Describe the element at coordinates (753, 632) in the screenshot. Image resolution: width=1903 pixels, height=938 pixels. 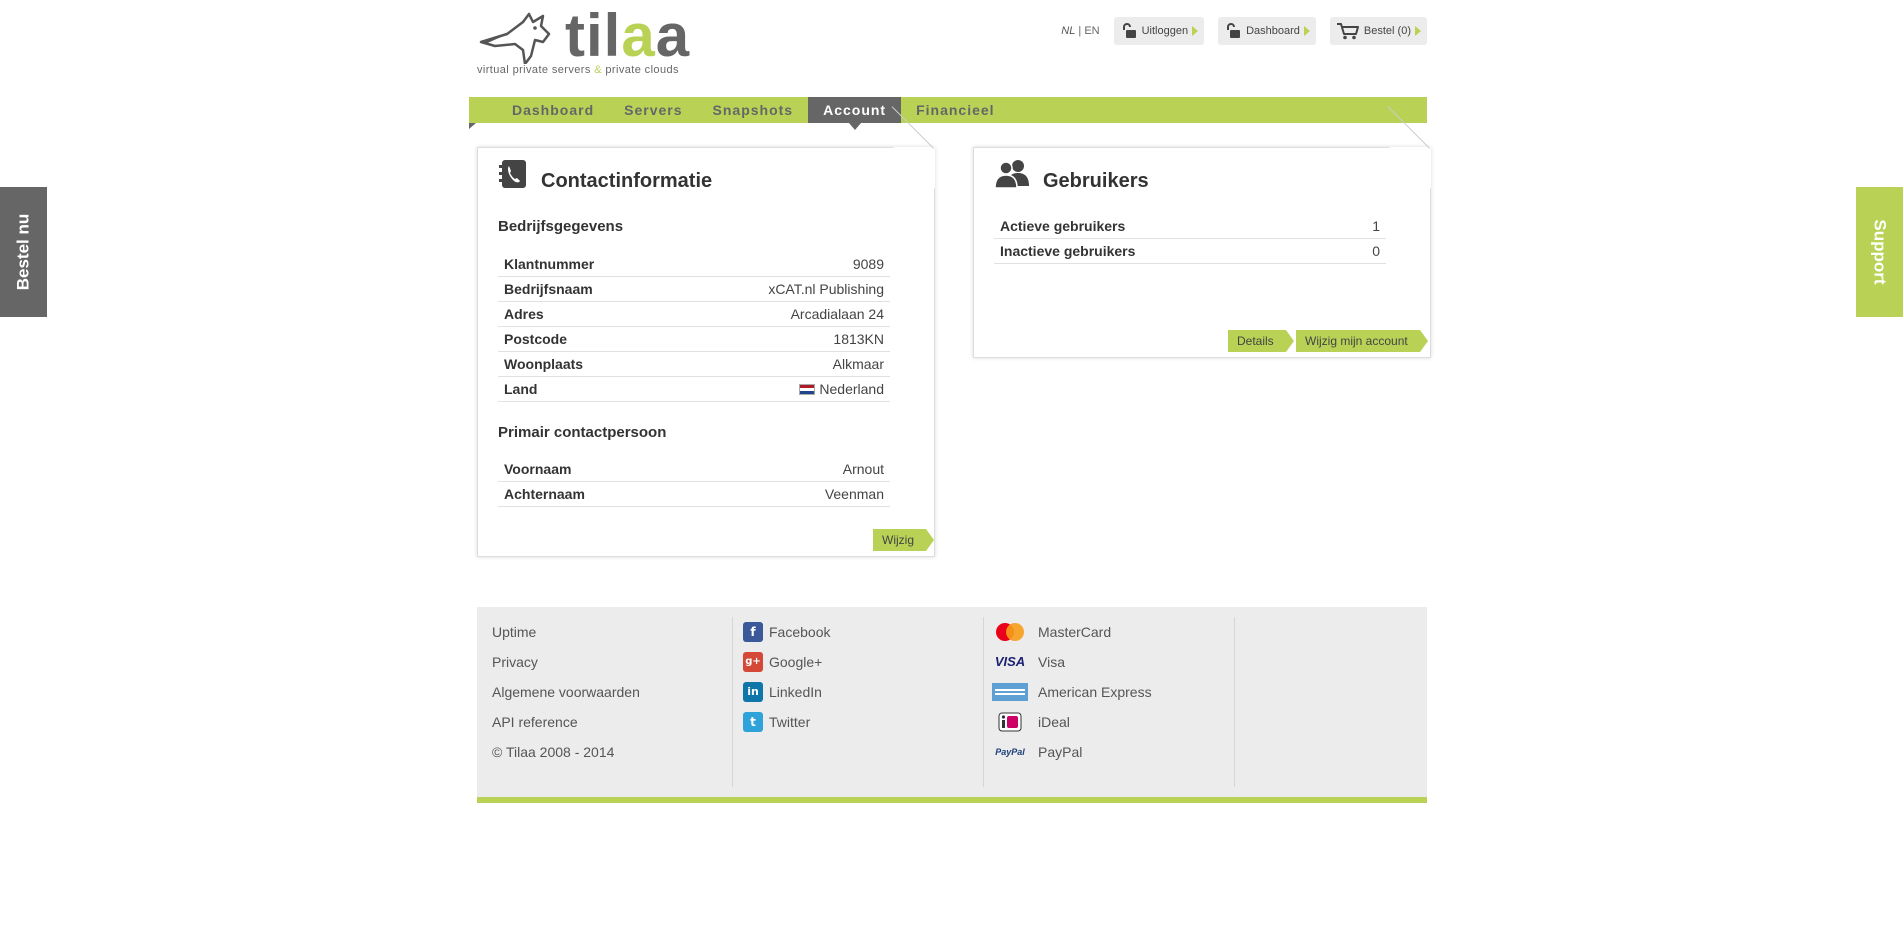
I see `facebook-icon: f` at that location.